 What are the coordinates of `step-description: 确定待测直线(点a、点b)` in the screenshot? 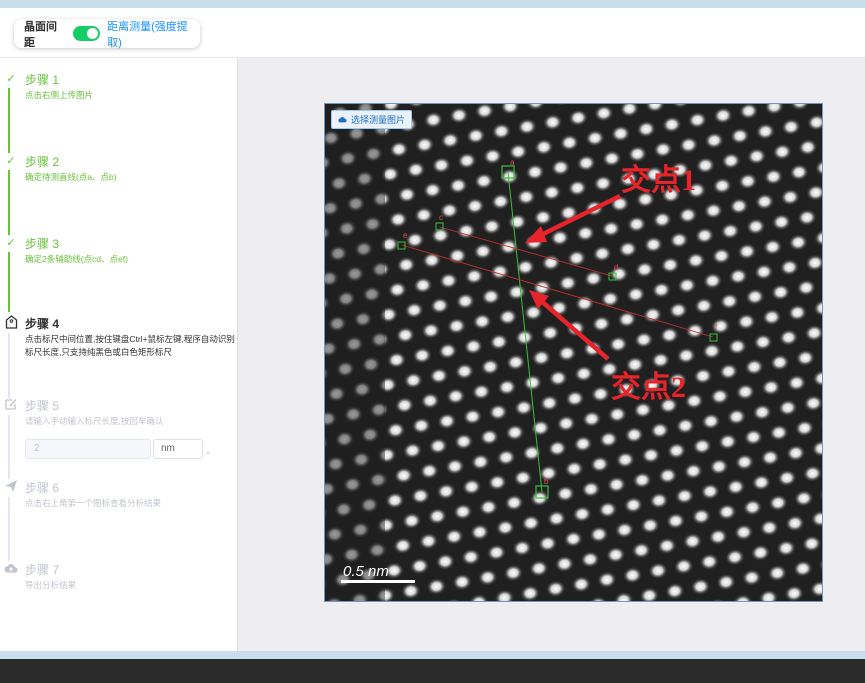 It's located at (71, 177).